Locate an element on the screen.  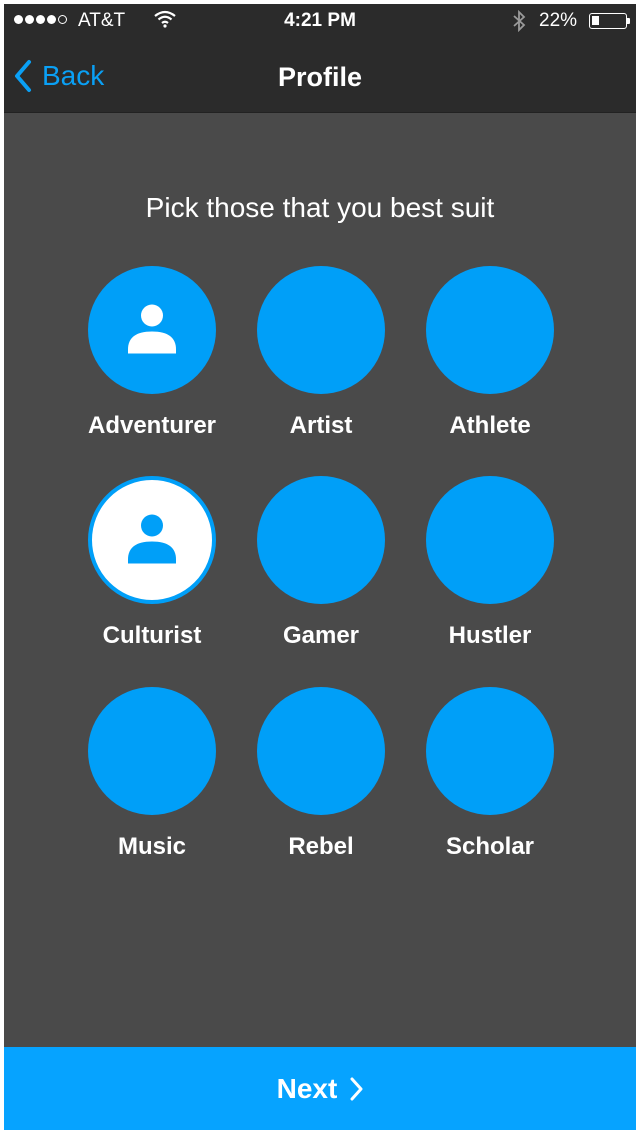
option-label: Gamer is located at coordinates (321, 635).